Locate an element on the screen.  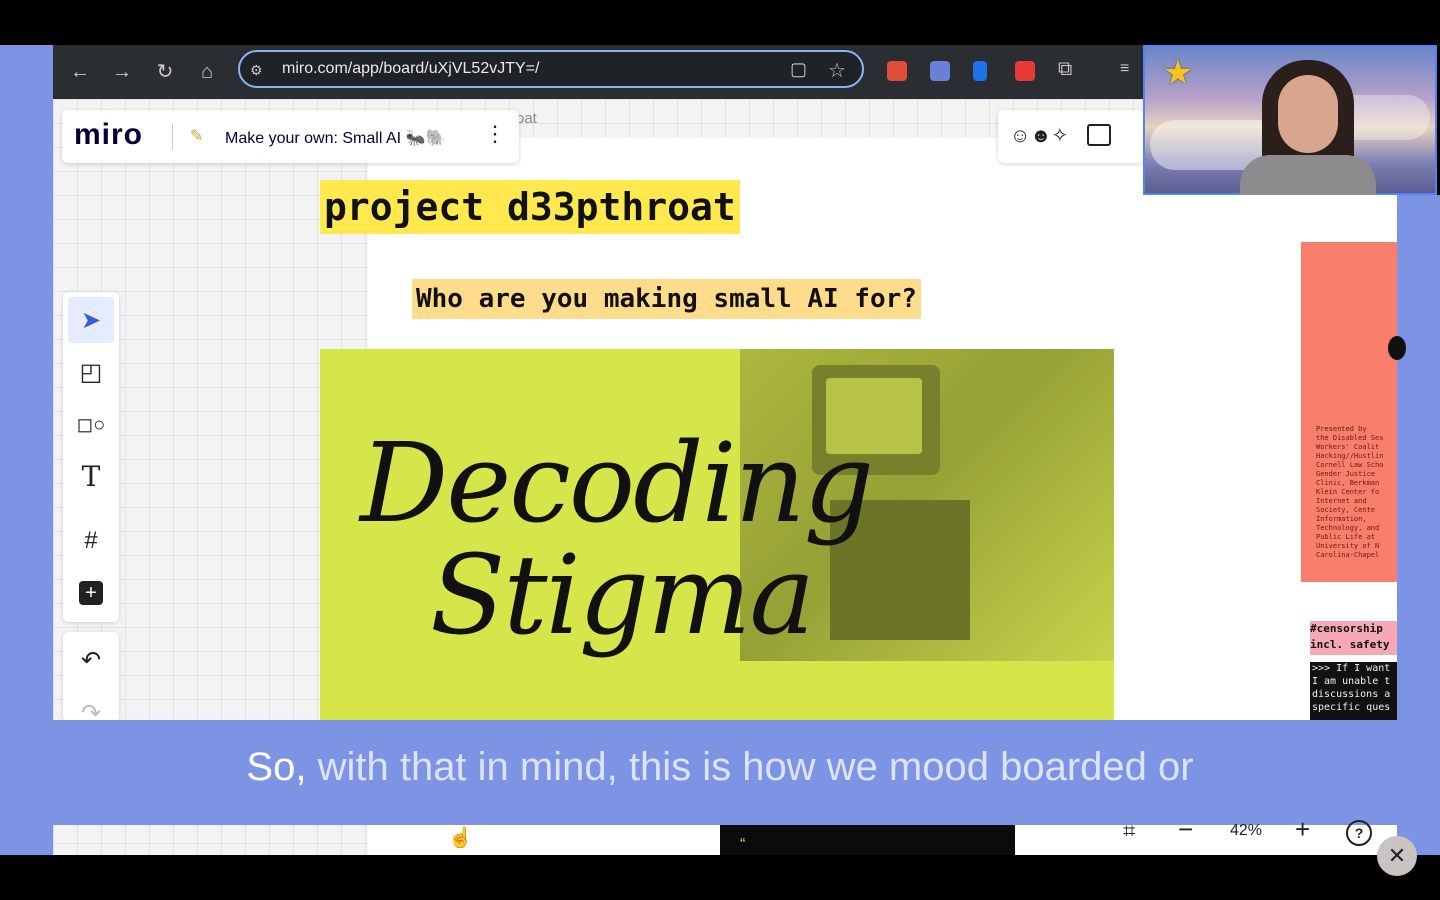
frame-label: oat is located at coordinates (526, 118).